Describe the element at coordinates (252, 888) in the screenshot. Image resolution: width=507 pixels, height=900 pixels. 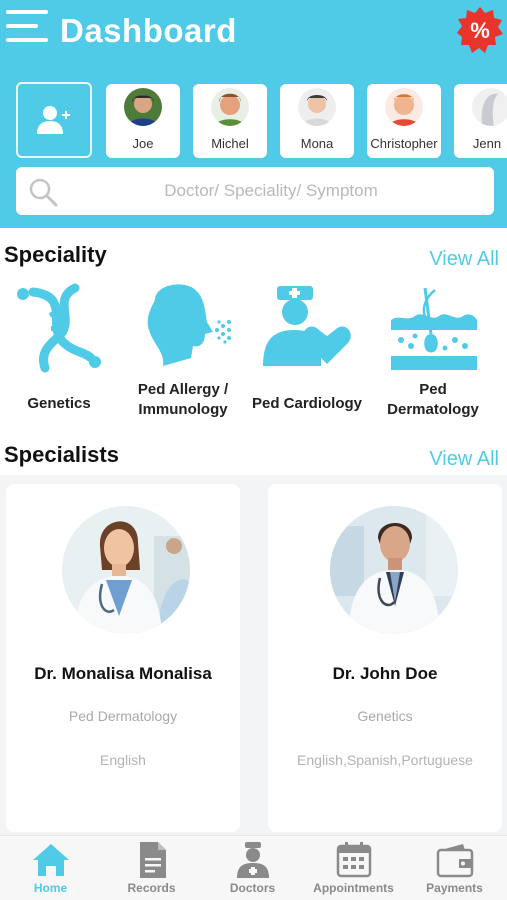
I see `nav-label: Doctors` at that location.